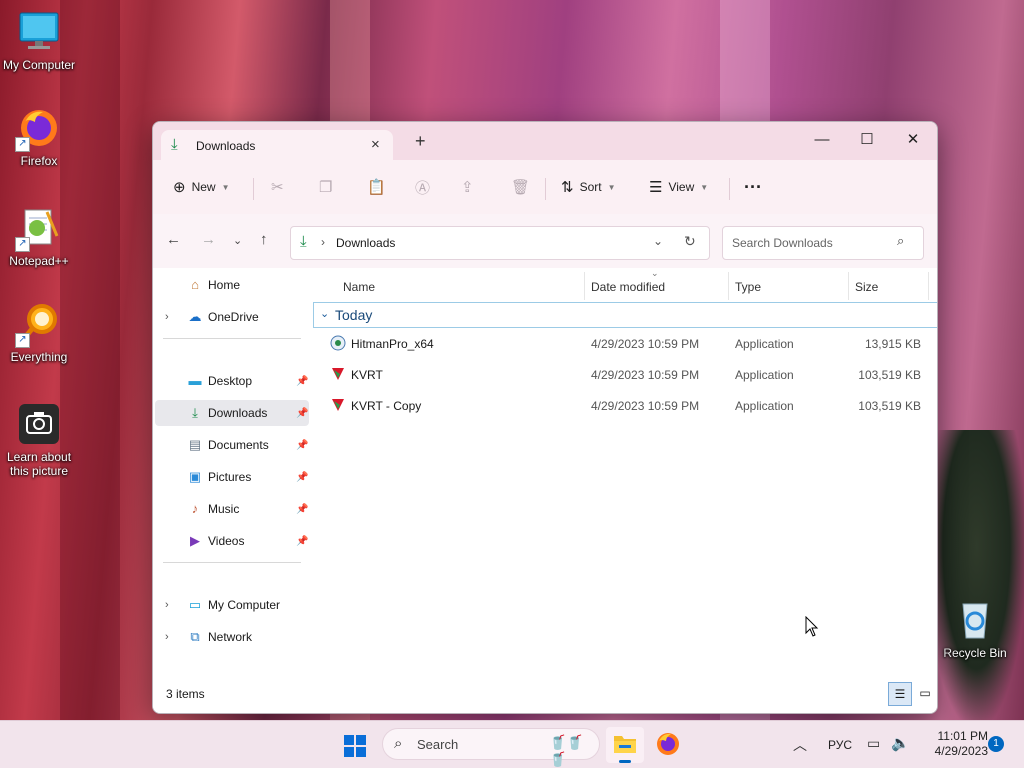 This screenshot has width=1024, height=768. I want to click on taskbar-firefox, so click(668, 744).